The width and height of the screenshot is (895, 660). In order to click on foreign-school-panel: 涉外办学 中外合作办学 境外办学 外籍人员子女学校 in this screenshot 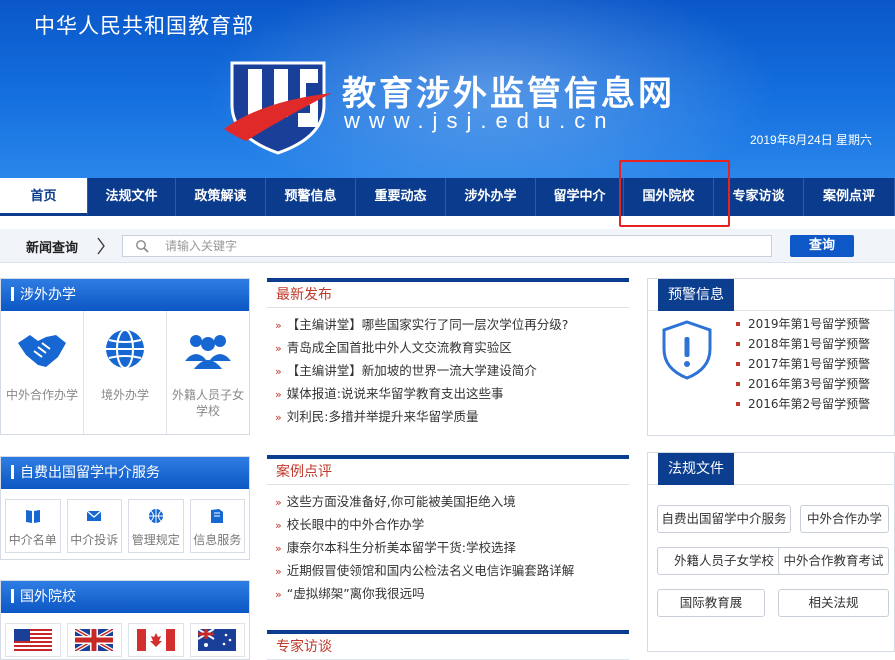, I will do `click(125, 356)`.